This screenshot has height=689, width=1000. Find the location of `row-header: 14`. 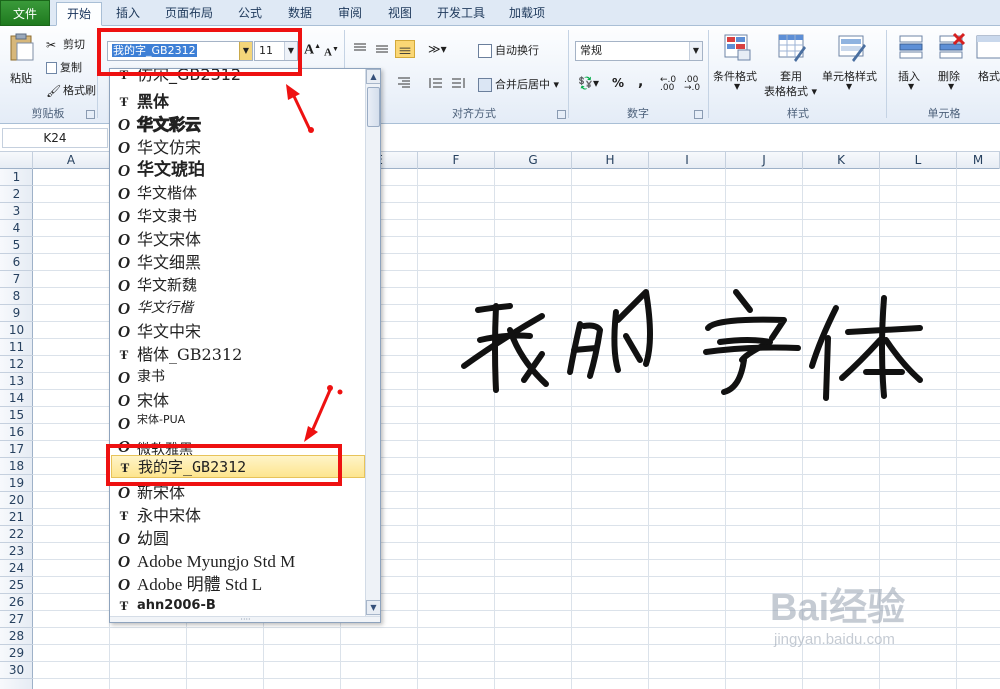

row-header: 14 is located at coordinates (16, 398).